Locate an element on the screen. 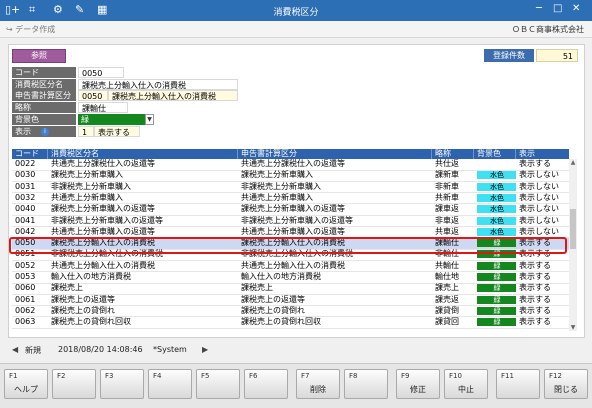  table-row: 0052 共通売上分輸入仕入の消費税 共通売上分輸入仕入の消費税 共輸仕 緑表示する is located at coordinates (290, 267).